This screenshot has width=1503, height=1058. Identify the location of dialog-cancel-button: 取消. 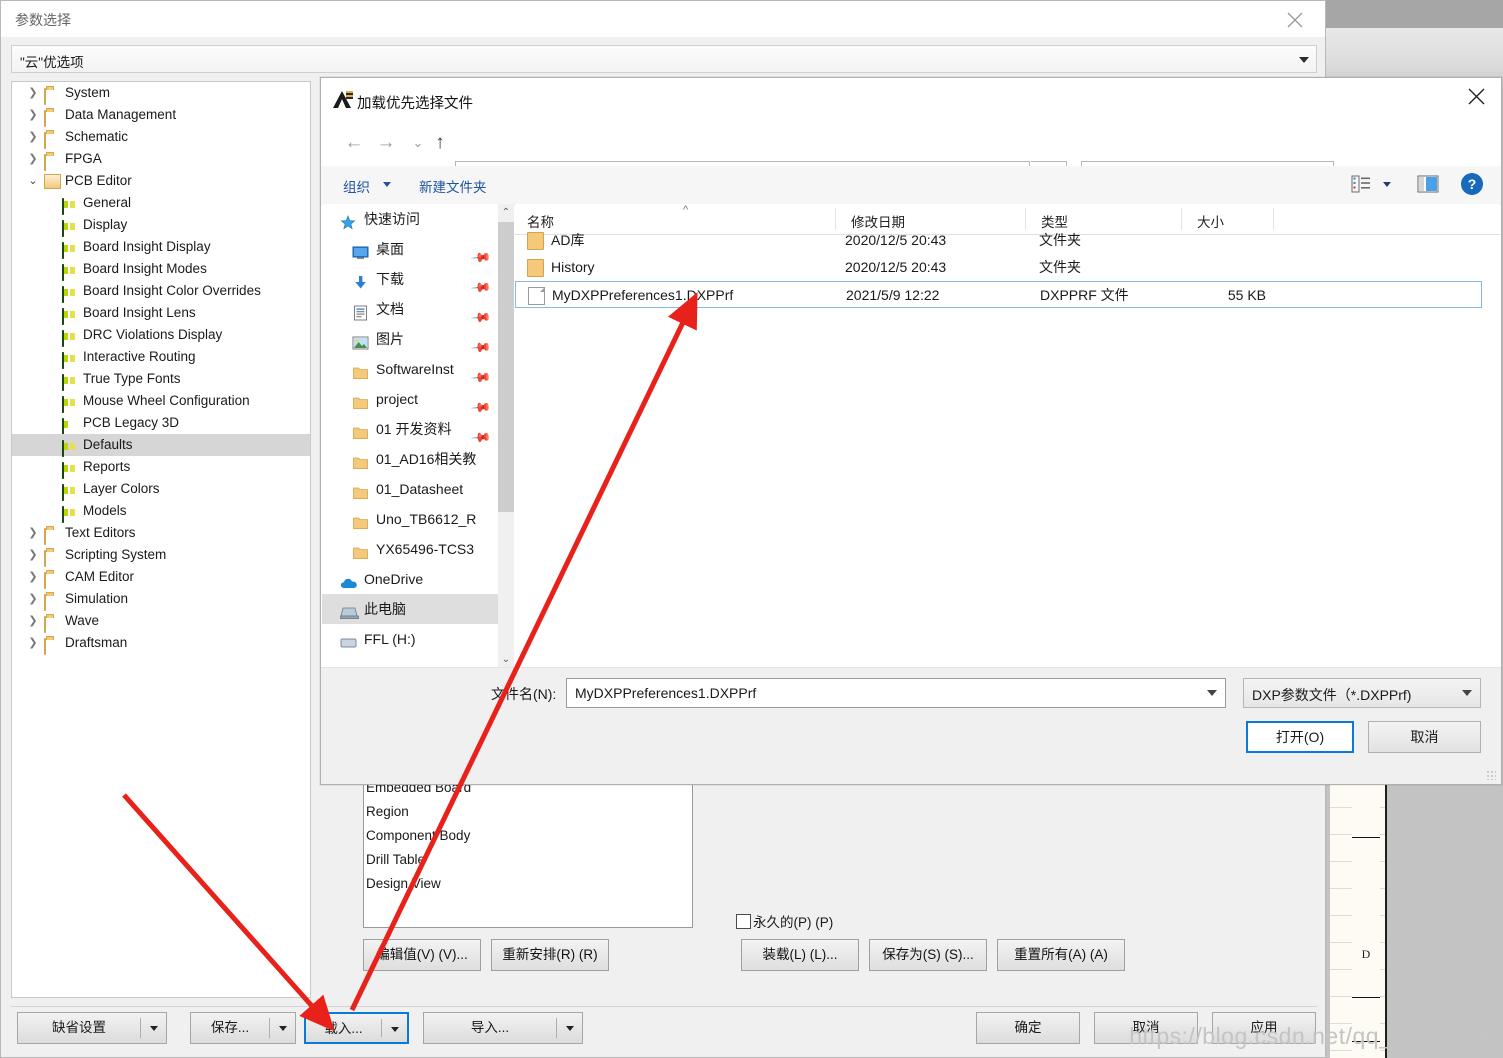
(1424, 737).